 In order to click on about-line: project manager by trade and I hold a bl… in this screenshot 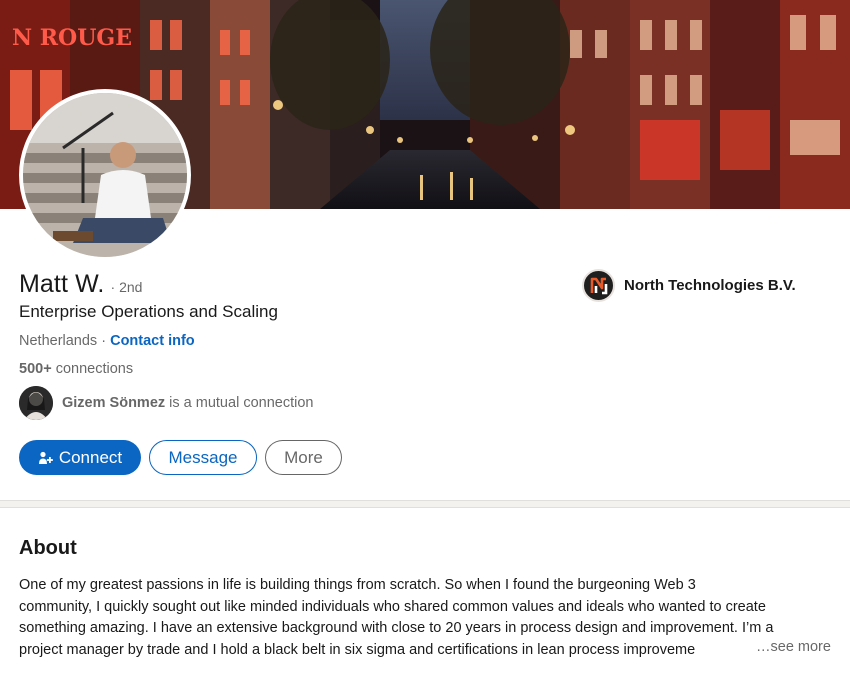, I will do `click(357, 649)`.